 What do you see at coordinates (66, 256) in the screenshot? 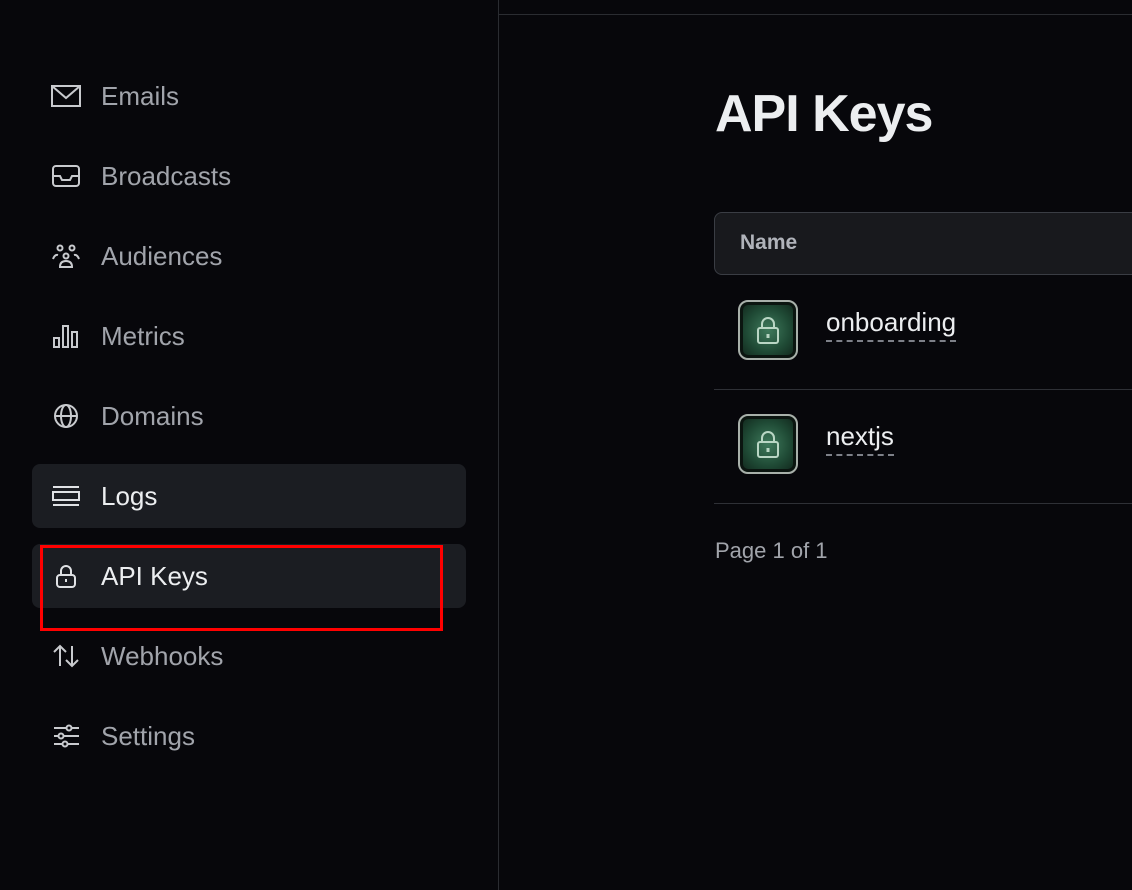
I see `users-icon` at bounding box center [66, 256].